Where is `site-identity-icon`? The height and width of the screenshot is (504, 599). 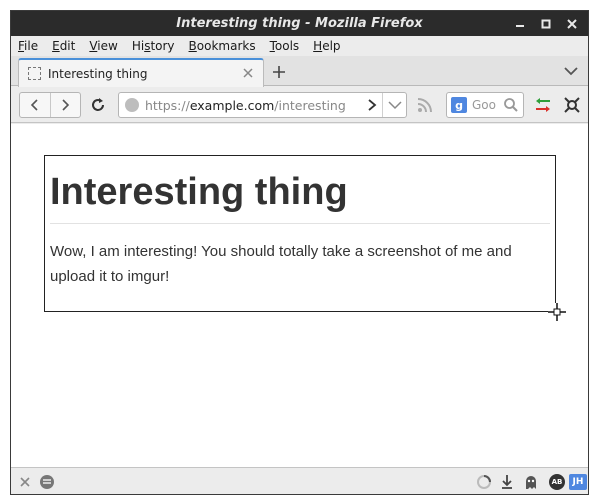 site-identity-icon is located at coordinates (132, 105).